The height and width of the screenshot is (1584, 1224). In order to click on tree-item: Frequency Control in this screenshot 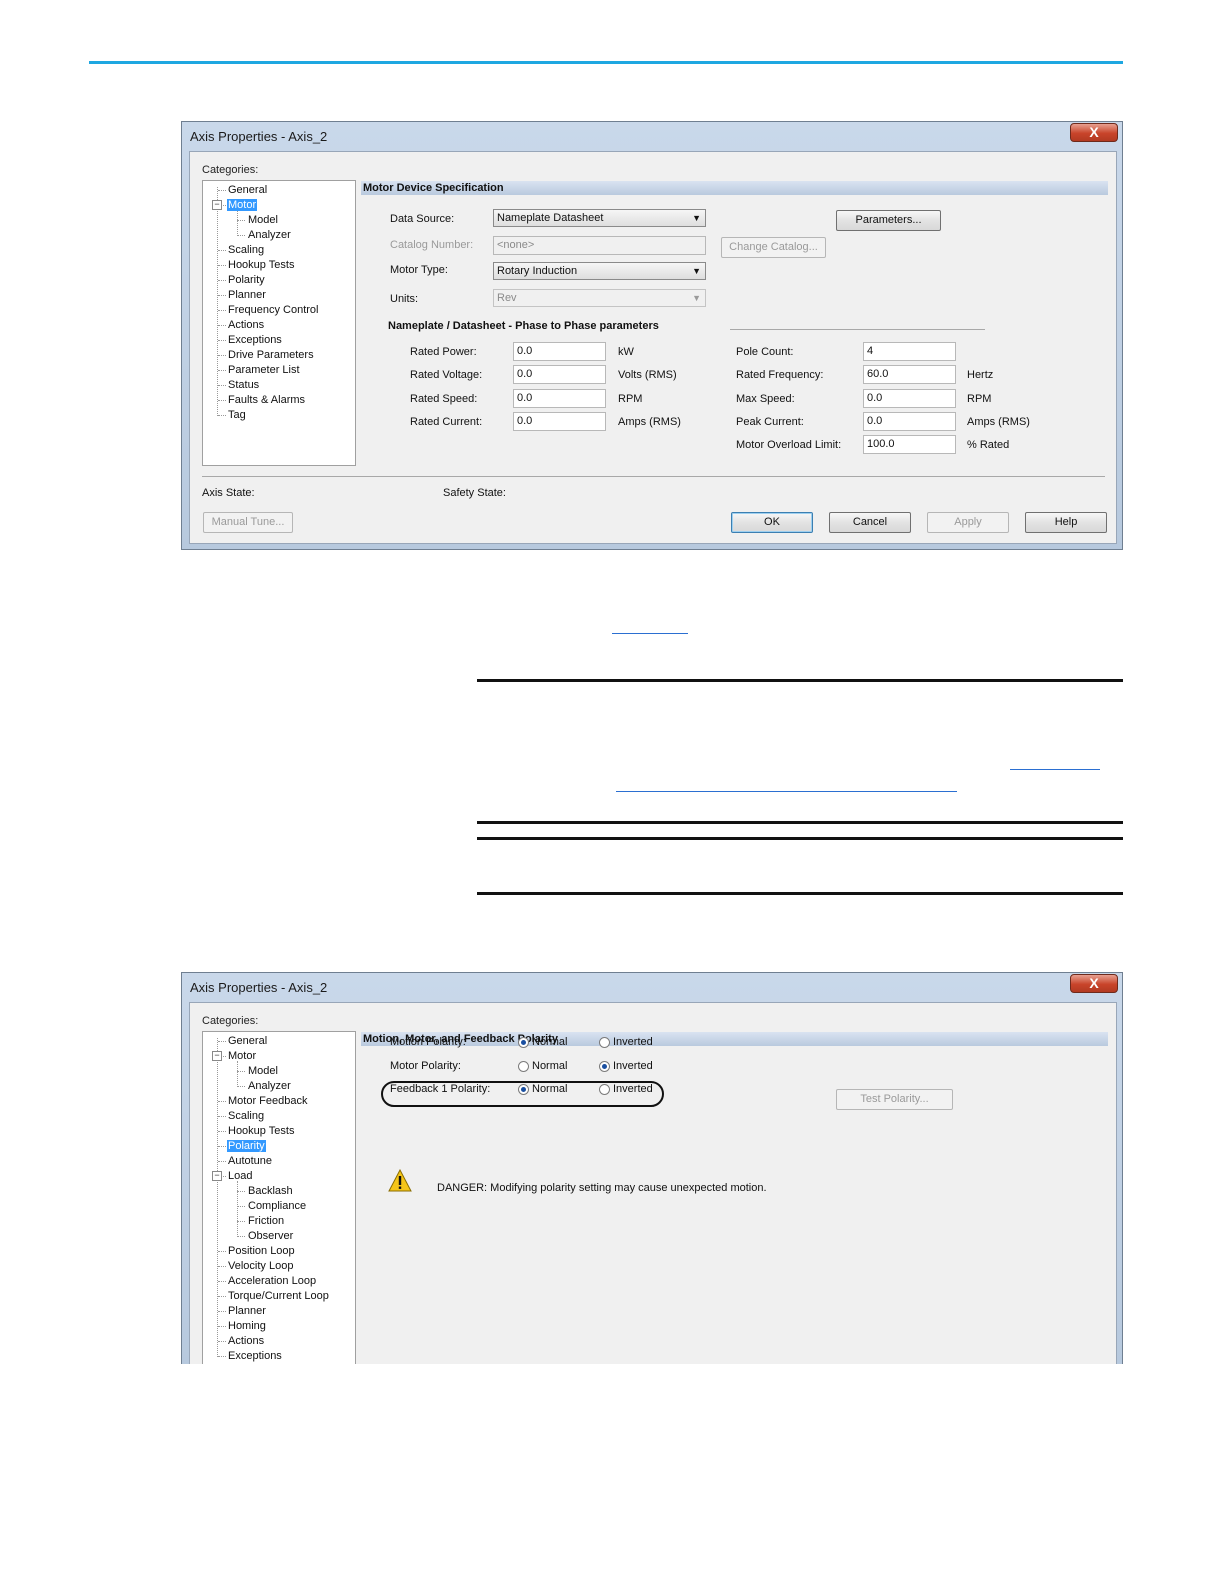, I will do `click(273, 310)`.